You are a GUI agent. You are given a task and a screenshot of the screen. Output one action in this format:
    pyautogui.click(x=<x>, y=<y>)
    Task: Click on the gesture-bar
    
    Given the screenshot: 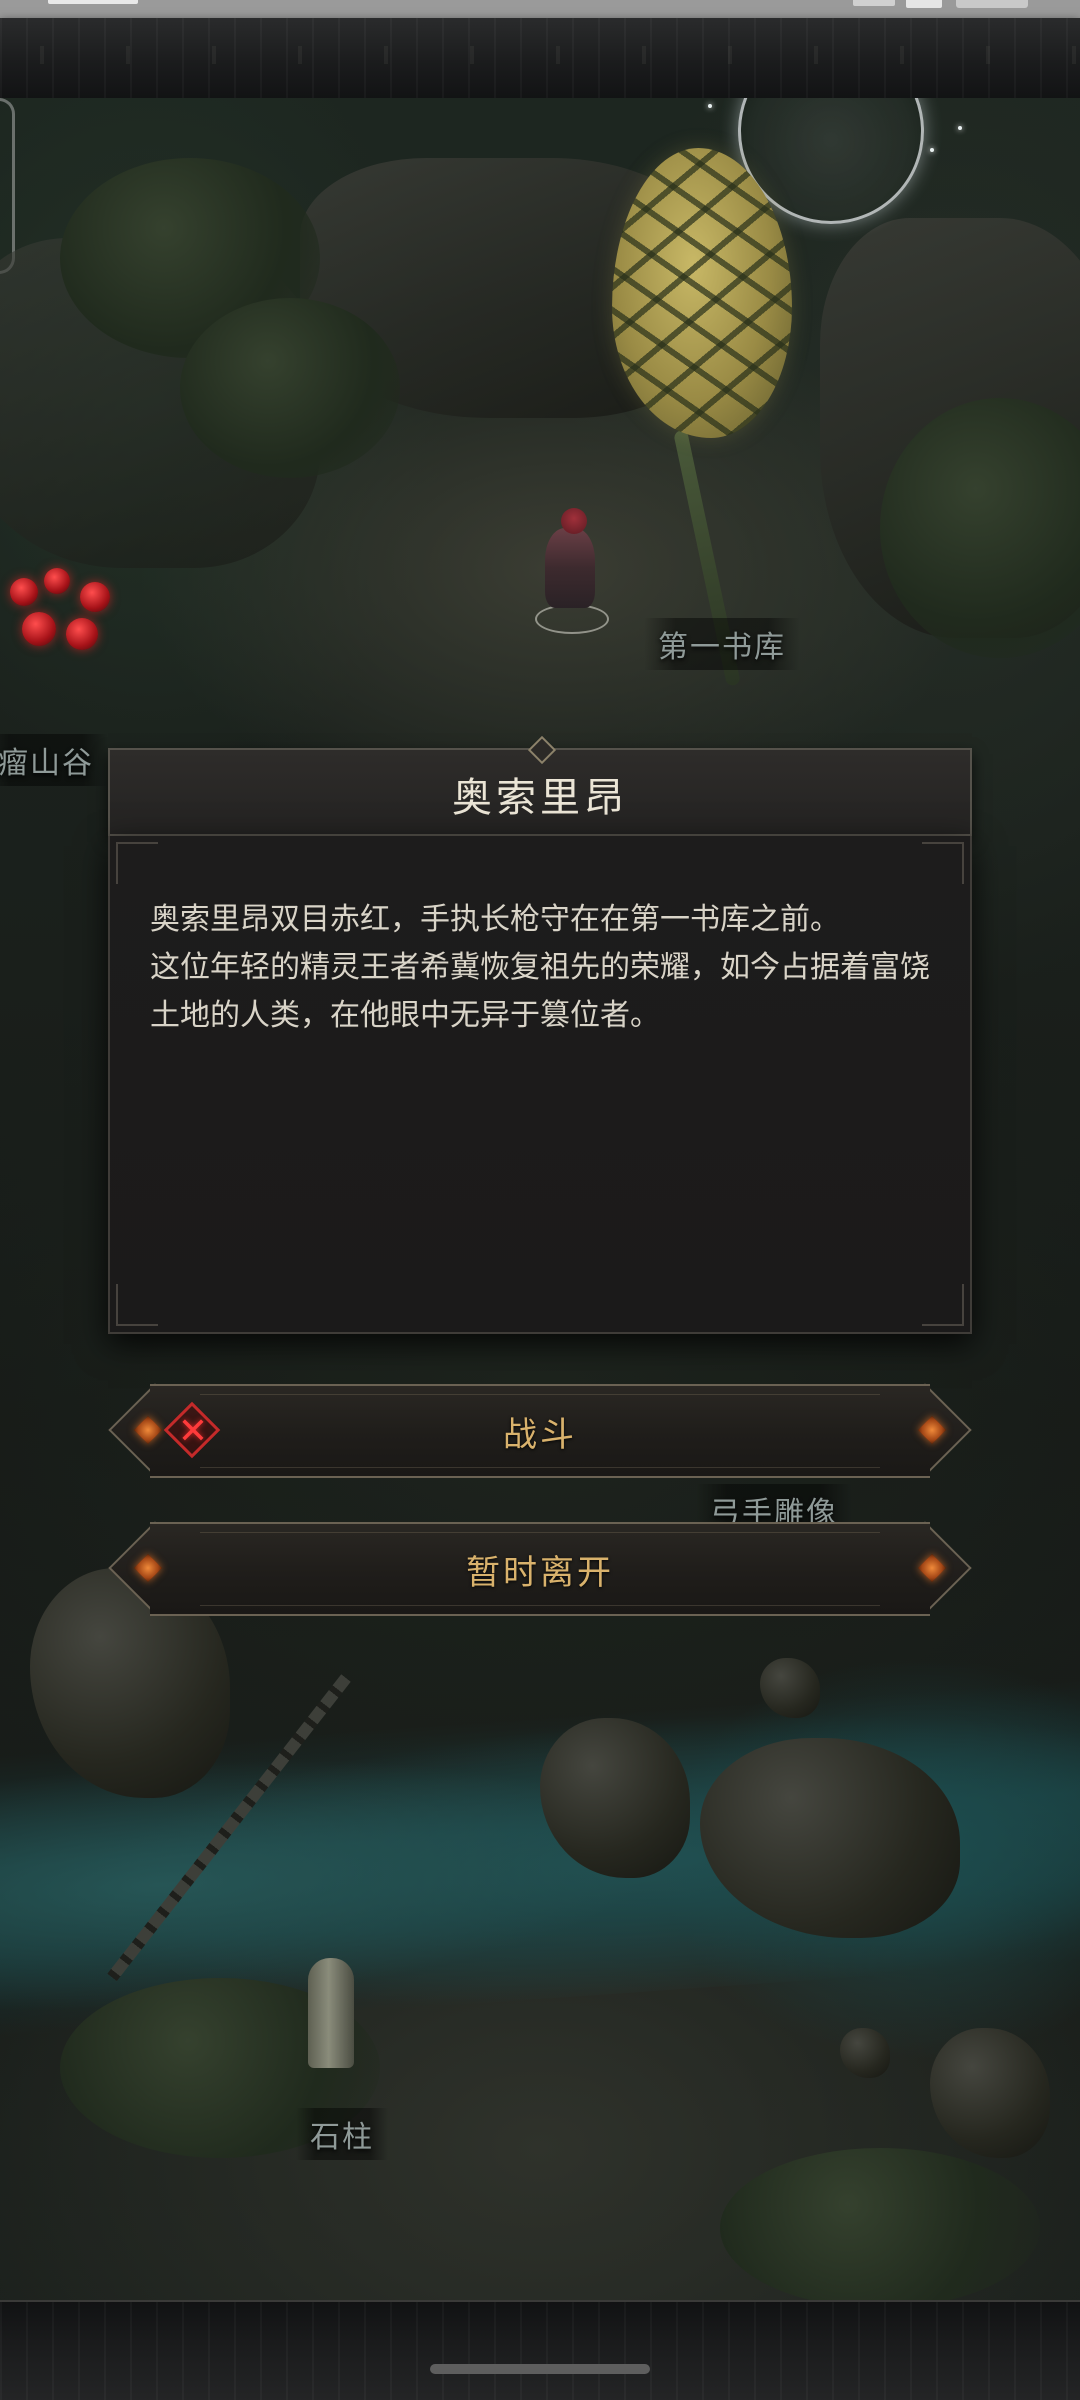 What is the action you would take?
    pyautogui.click(x=540, y=2369)
    